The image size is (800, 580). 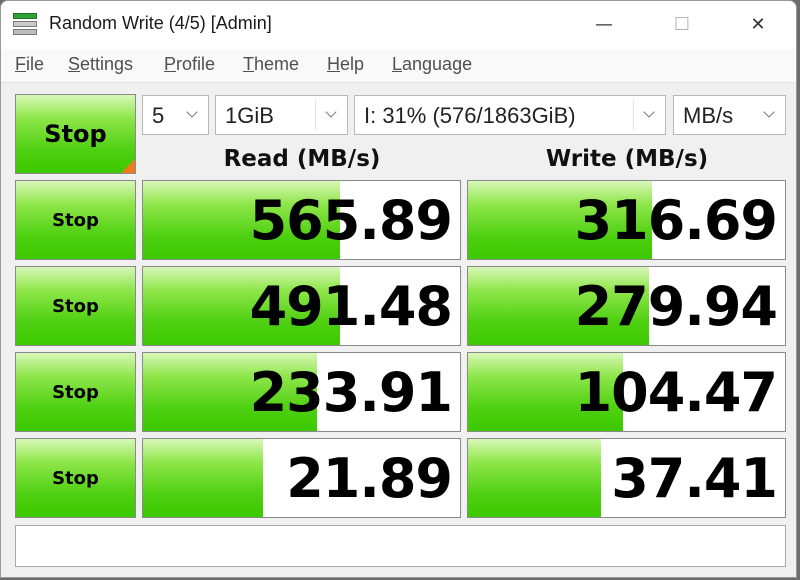 What do you see at coordinates (29, 64) in the screenshot?
I see `menu-file: File` at bounding box center [29, 64].